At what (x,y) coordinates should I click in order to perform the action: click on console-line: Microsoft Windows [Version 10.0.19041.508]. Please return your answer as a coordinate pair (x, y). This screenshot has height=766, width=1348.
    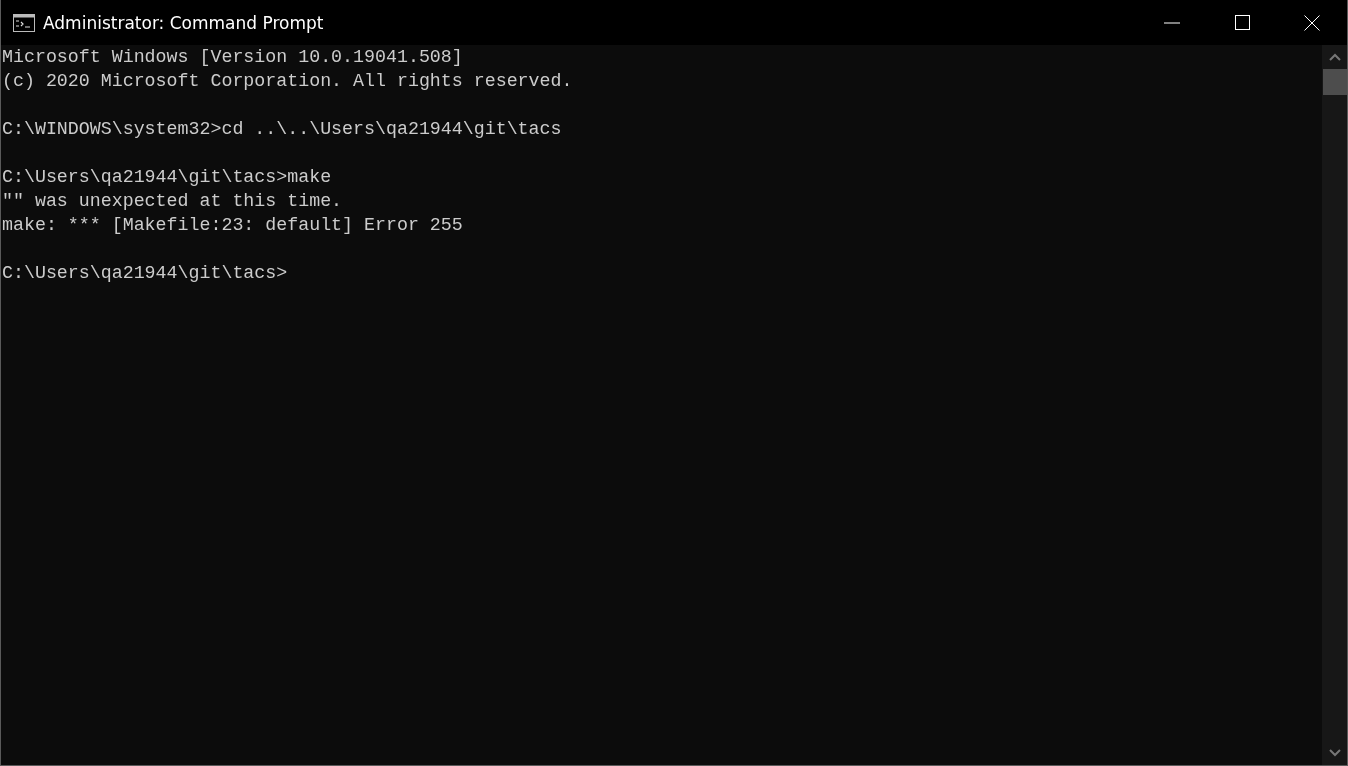
    Looking at the image, I should click on (233, 57).